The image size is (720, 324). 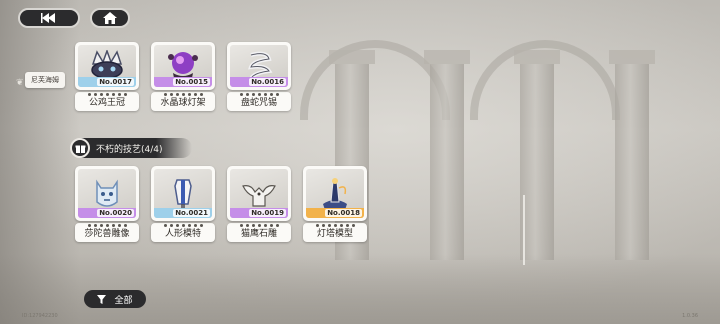 What do you see at coordinates (80, 148) in the screenshot?
I see `gift-icon` at bounding box center [80, 148].